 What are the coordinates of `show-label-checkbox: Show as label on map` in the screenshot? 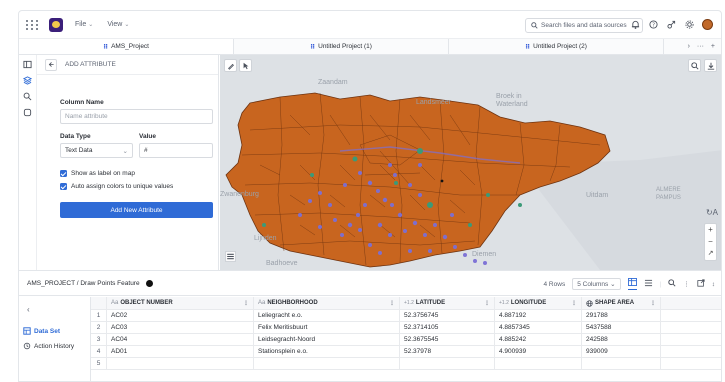 It's located at (97, 173).